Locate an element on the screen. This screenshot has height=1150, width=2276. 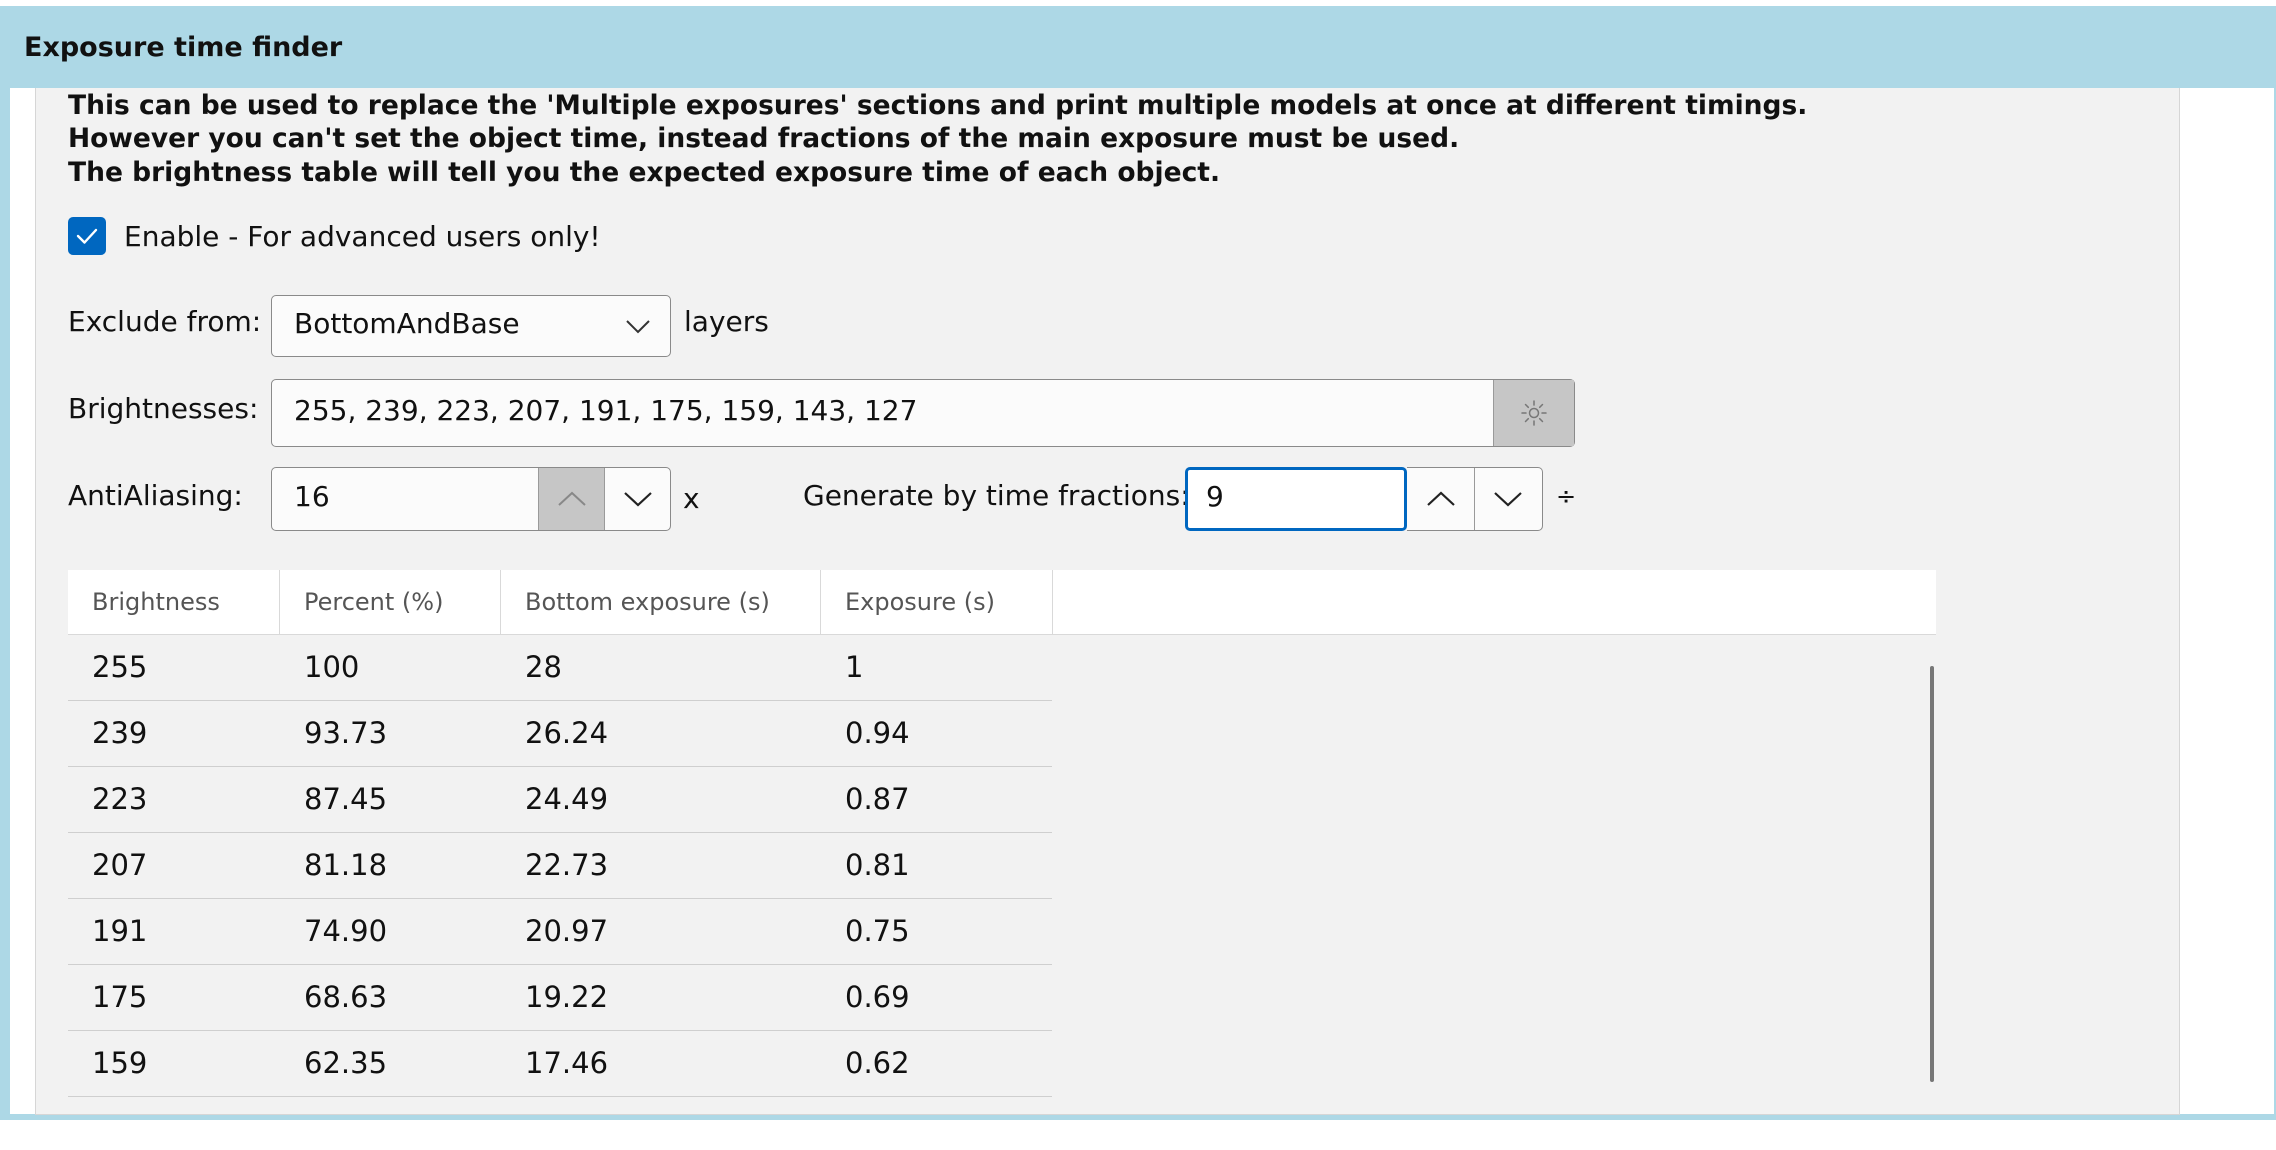
column-header-brightness: Brightness is located at coordinates (174, 602).